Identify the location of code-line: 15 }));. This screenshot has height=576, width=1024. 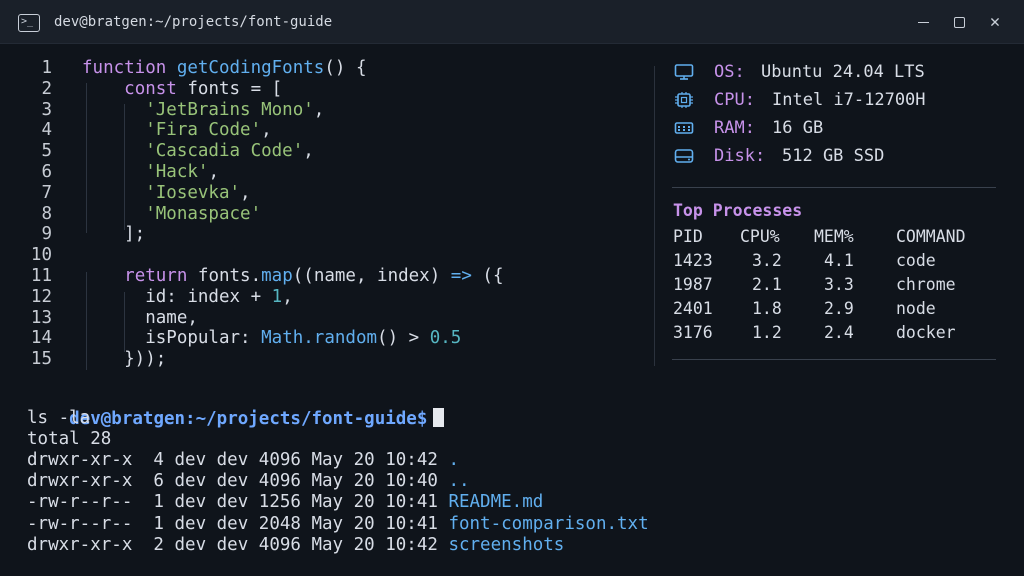
(320, 359).